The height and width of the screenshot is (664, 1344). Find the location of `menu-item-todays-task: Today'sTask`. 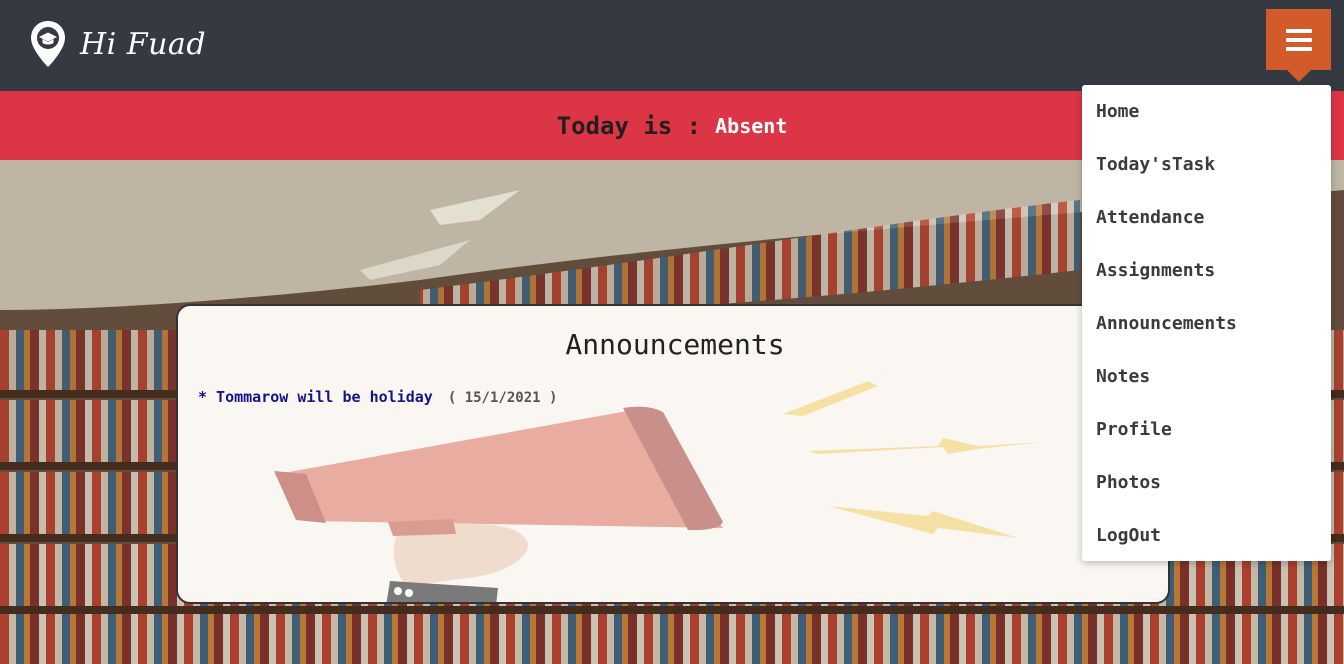

menu-item-todays-task: Today'sTask is located at coordinates (1155, 164).